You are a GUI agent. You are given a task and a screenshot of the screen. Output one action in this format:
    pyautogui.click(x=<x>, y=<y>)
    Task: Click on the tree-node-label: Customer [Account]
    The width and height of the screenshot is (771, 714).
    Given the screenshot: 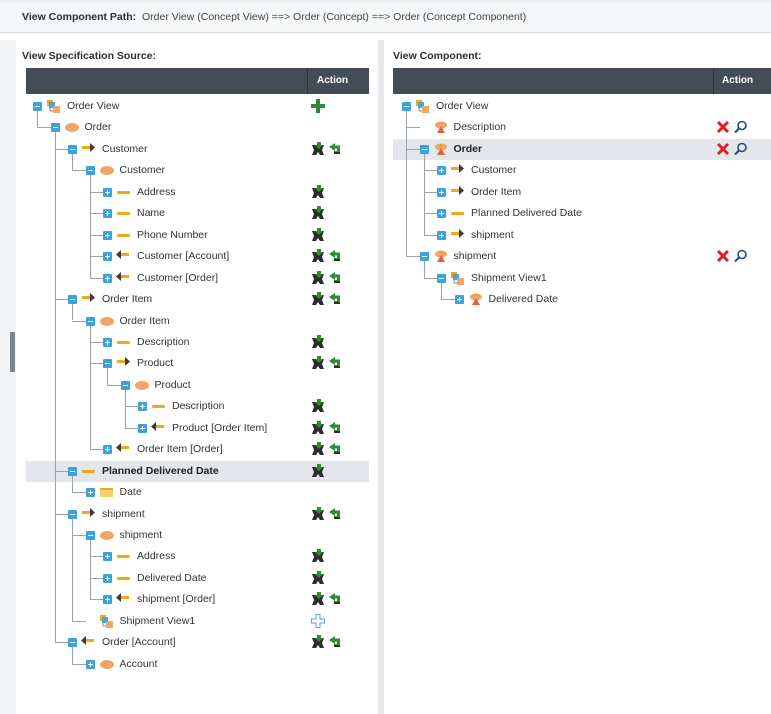 What is the action you would take?
    pyautogui.click(x=183, y=256)
    